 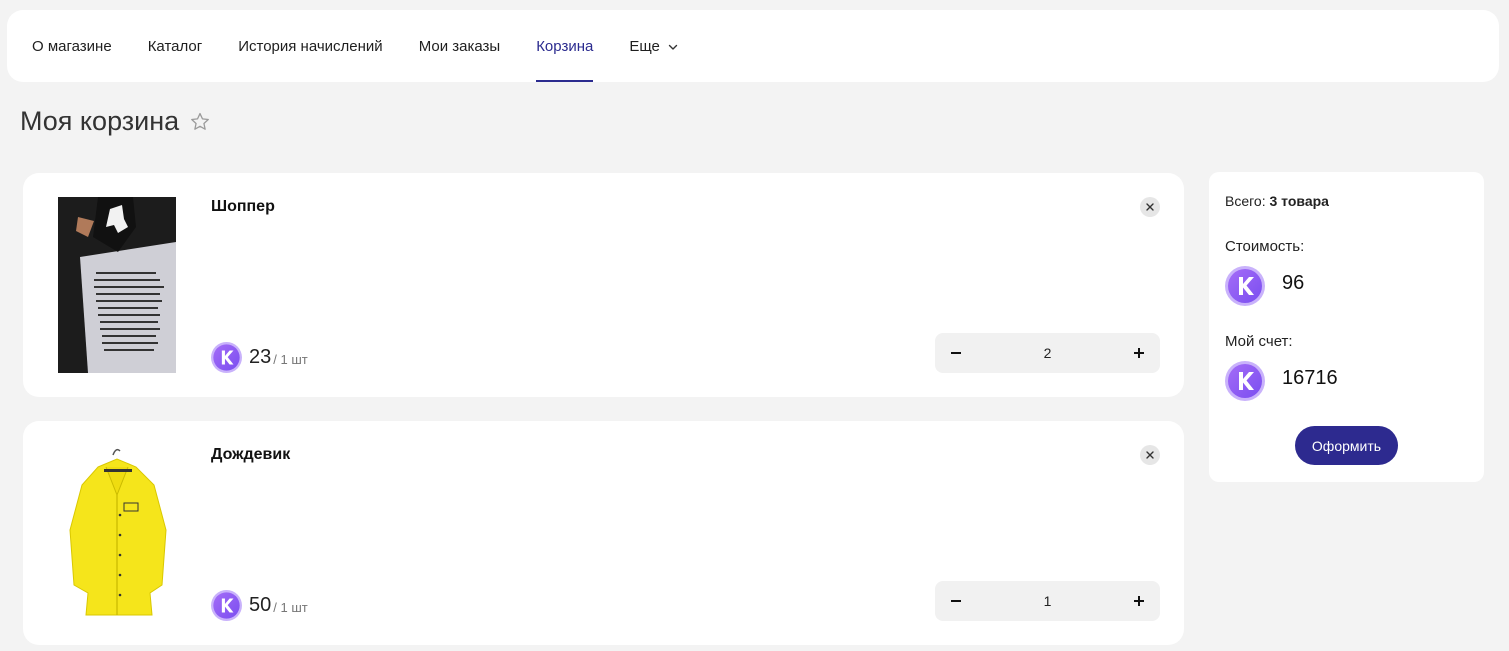 What do you see at coordinates (243, 207) in the screenshot?
I see `product-name: Шоппер` at bounding box center [243, 207].